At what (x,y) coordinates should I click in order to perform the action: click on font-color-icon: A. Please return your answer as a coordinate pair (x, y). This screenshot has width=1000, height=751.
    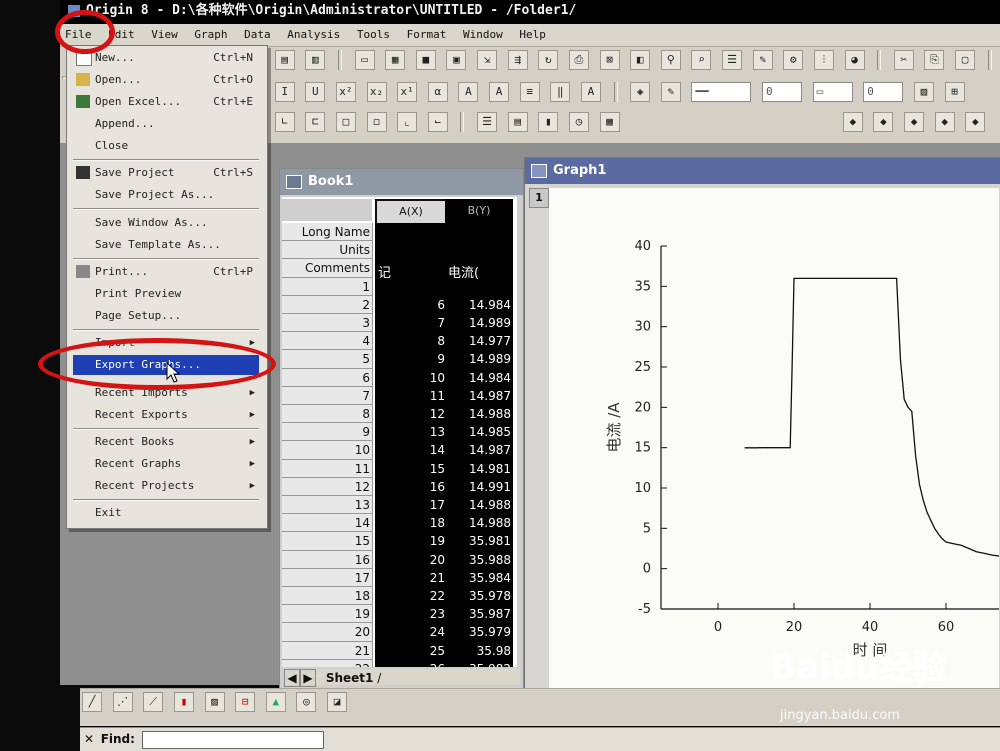
    Looking at the image, I should click on (590, 92).